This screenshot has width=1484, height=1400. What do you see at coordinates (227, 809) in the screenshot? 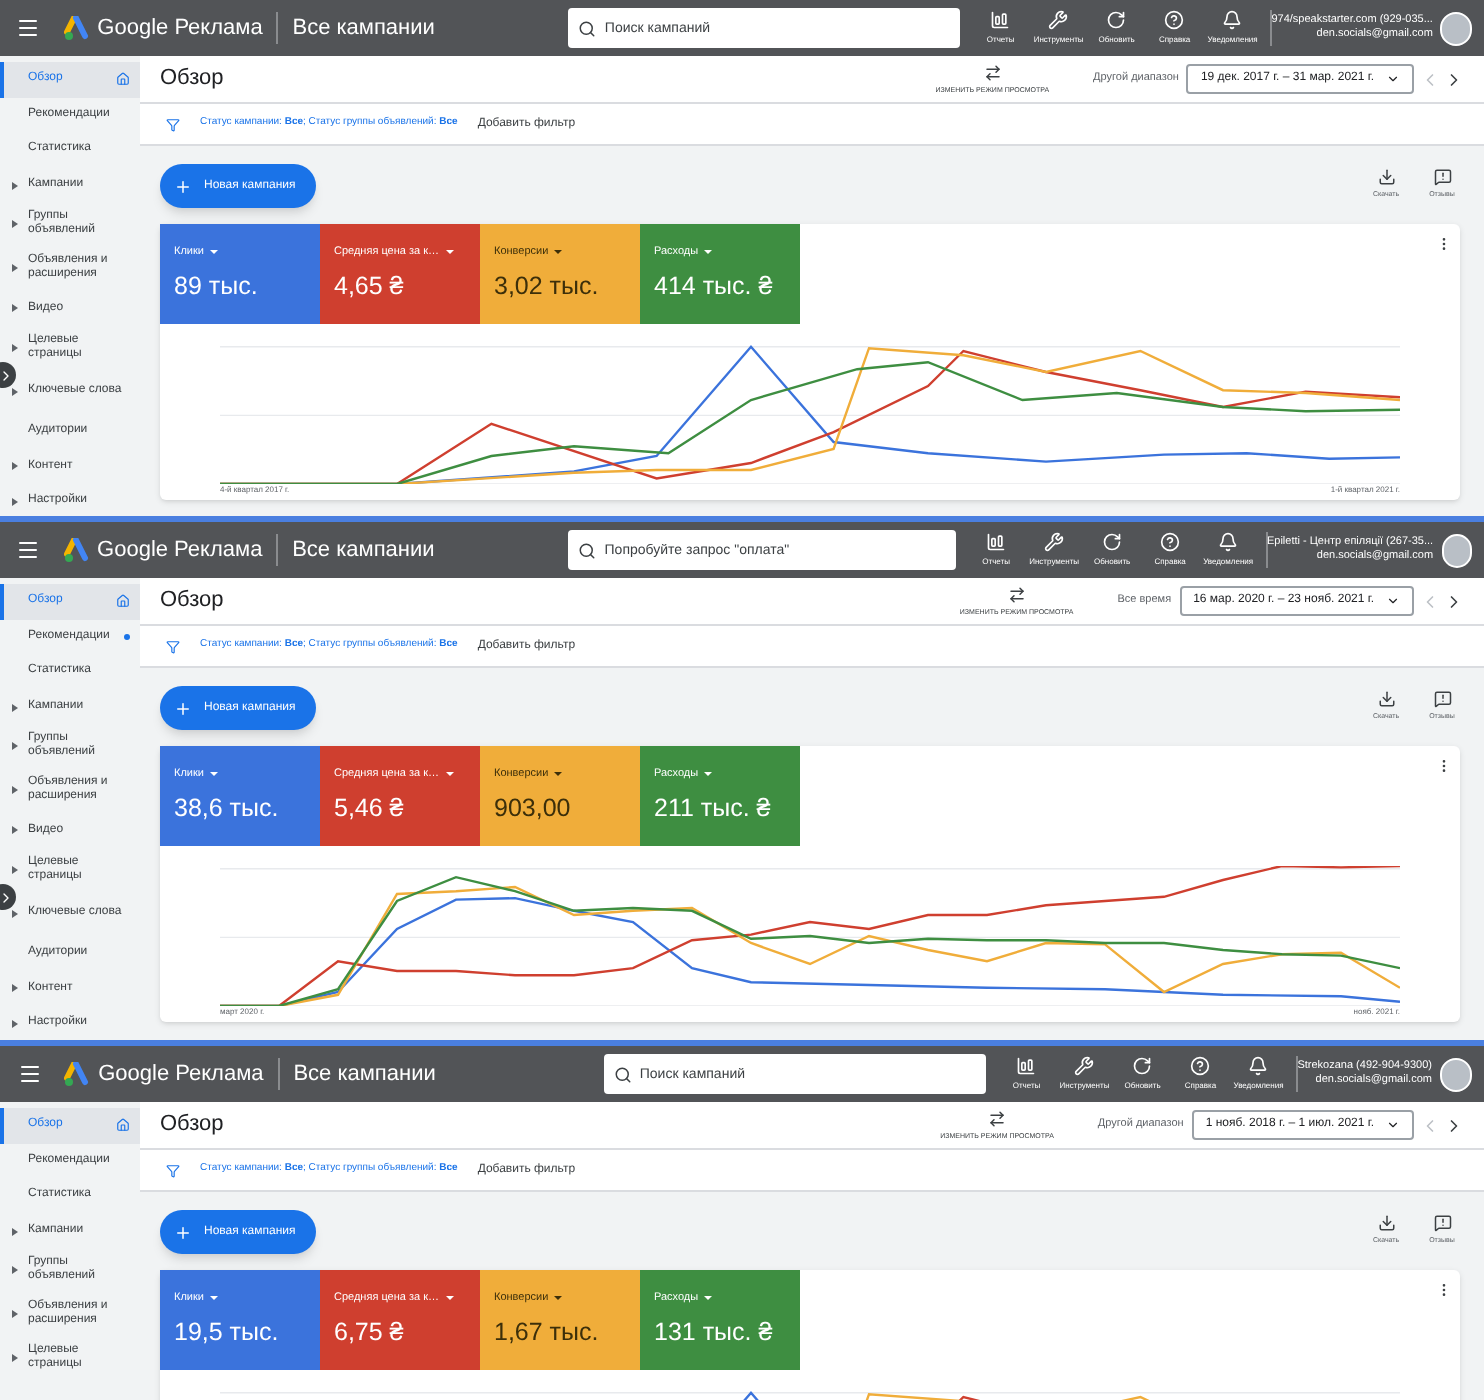
I see `metric-value: 38,6 тыс.` at bounding box center [227, 809].